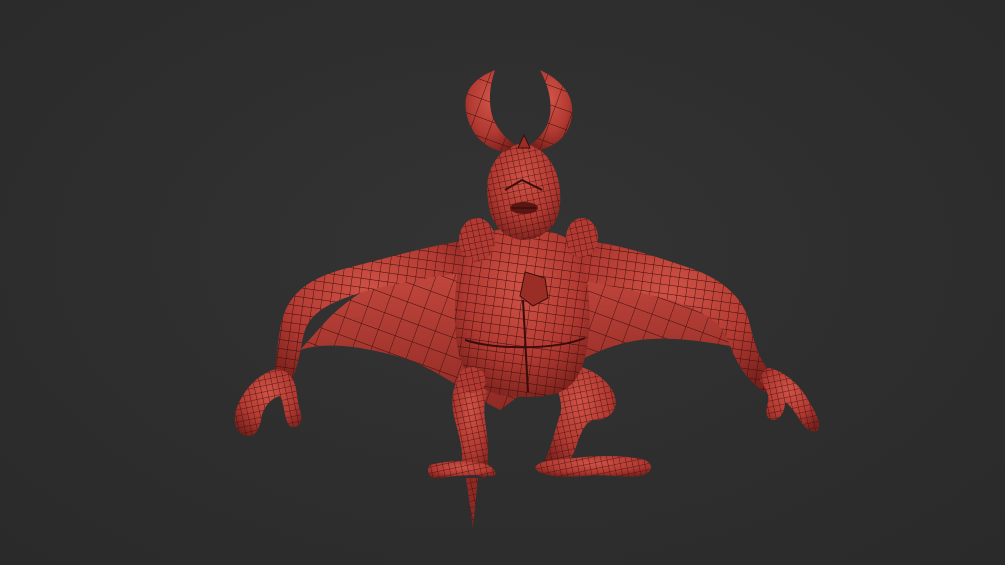 This screenshot has height=565, width=1005. What do you see at coordinates (462, 449) in the screenshot?
I see `left-leg` at bounding box center [462, 449].